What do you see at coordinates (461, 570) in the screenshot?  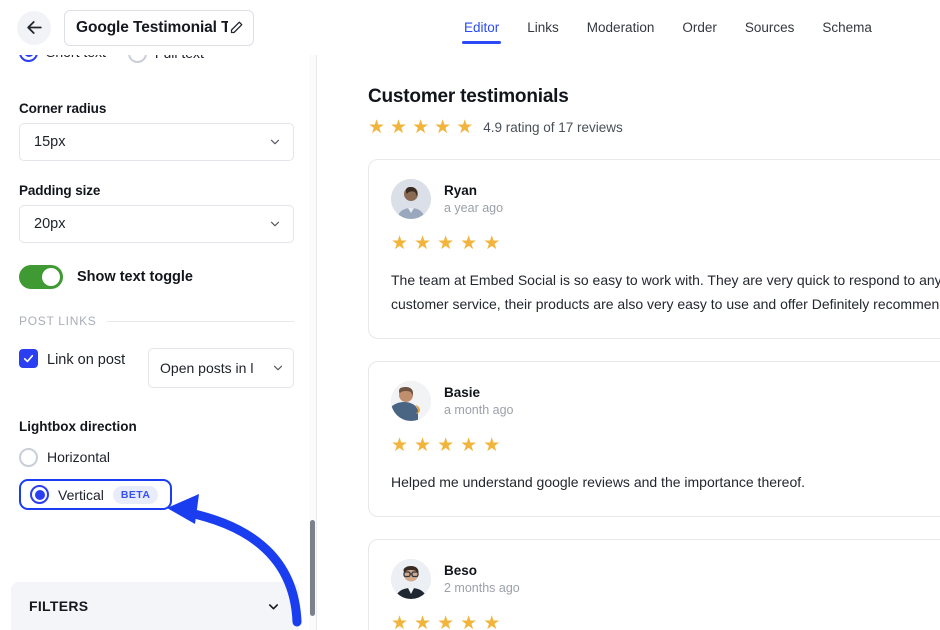 I see `reviewer-name: Beso` at bounding box center [461, 570].